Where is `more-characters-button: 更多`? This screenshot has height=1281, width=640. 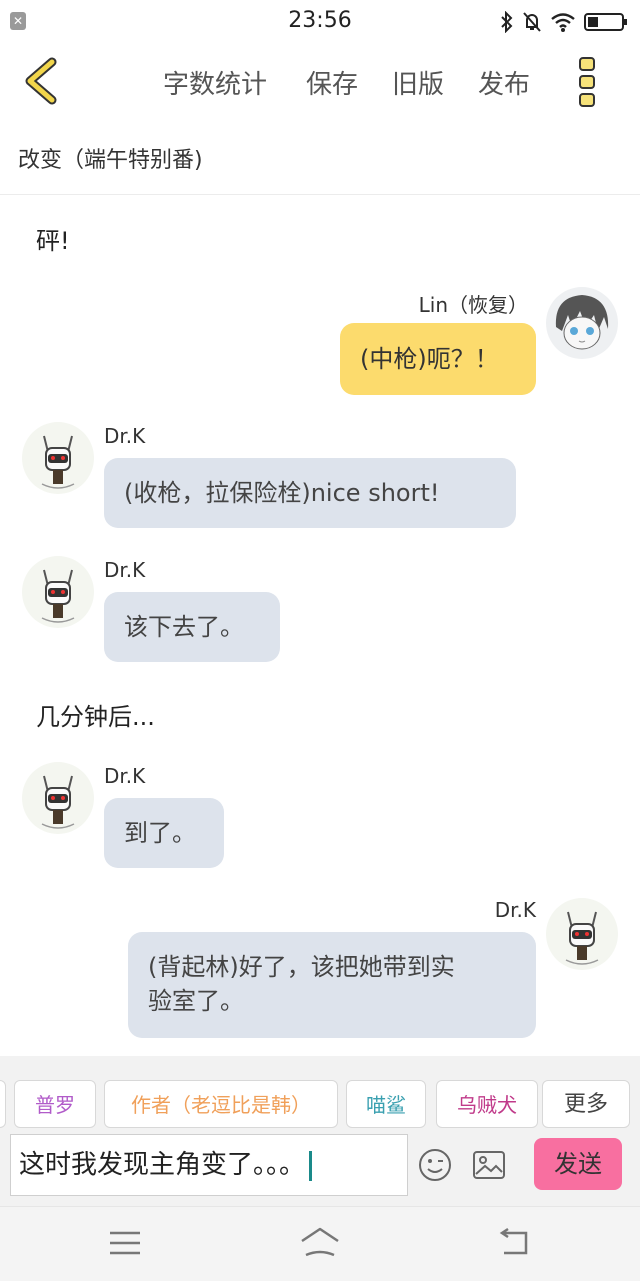
more-characters-button: 更多 is located at coordinates (586, 1104).